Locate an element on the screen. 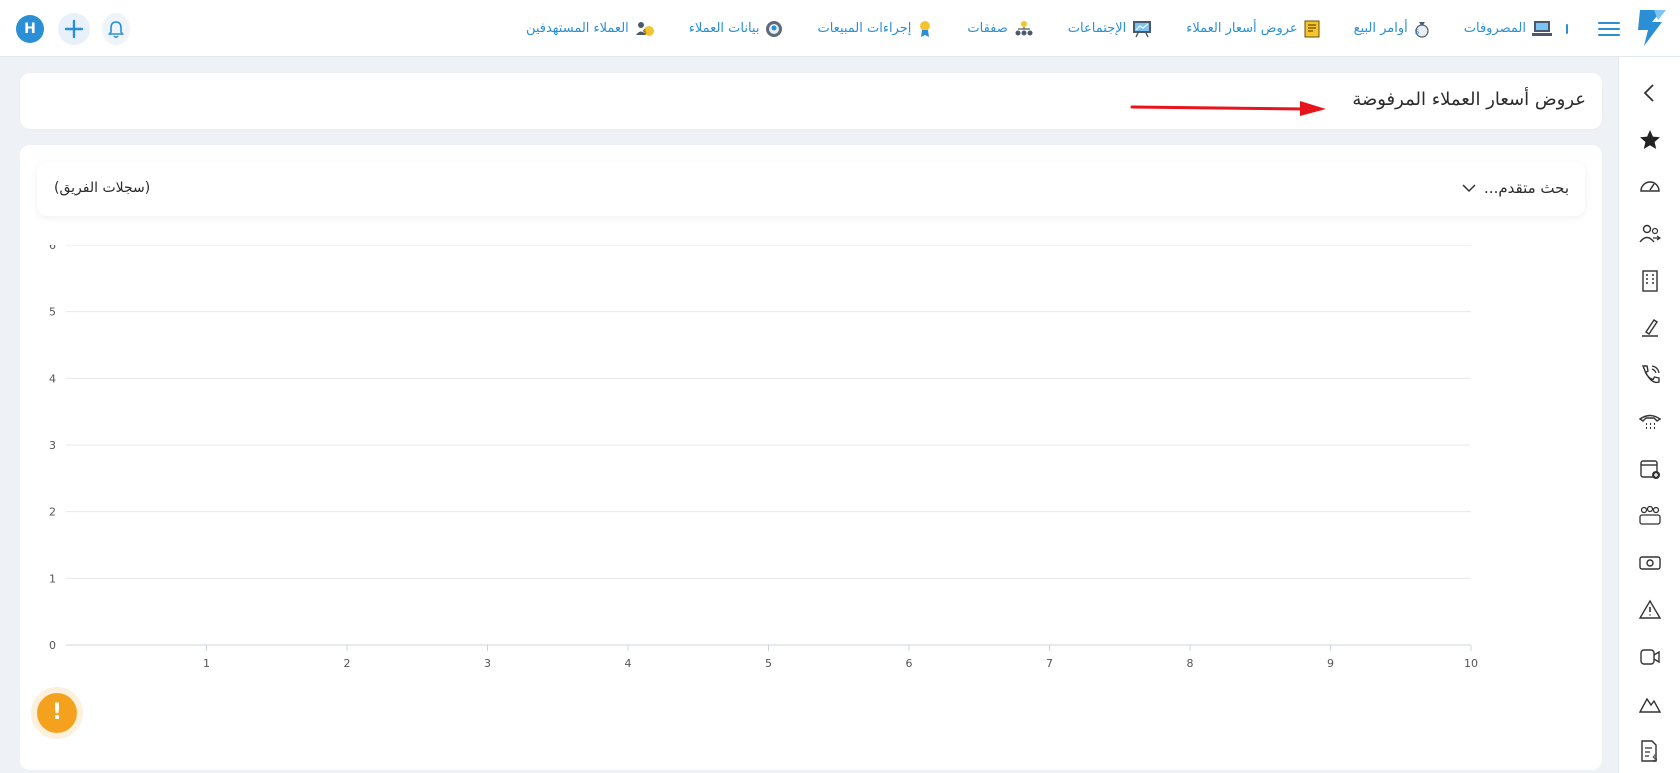 The height and width of the screenshot is (773, 1680). chevron-down-icon is located at coordinates (1469, 188).